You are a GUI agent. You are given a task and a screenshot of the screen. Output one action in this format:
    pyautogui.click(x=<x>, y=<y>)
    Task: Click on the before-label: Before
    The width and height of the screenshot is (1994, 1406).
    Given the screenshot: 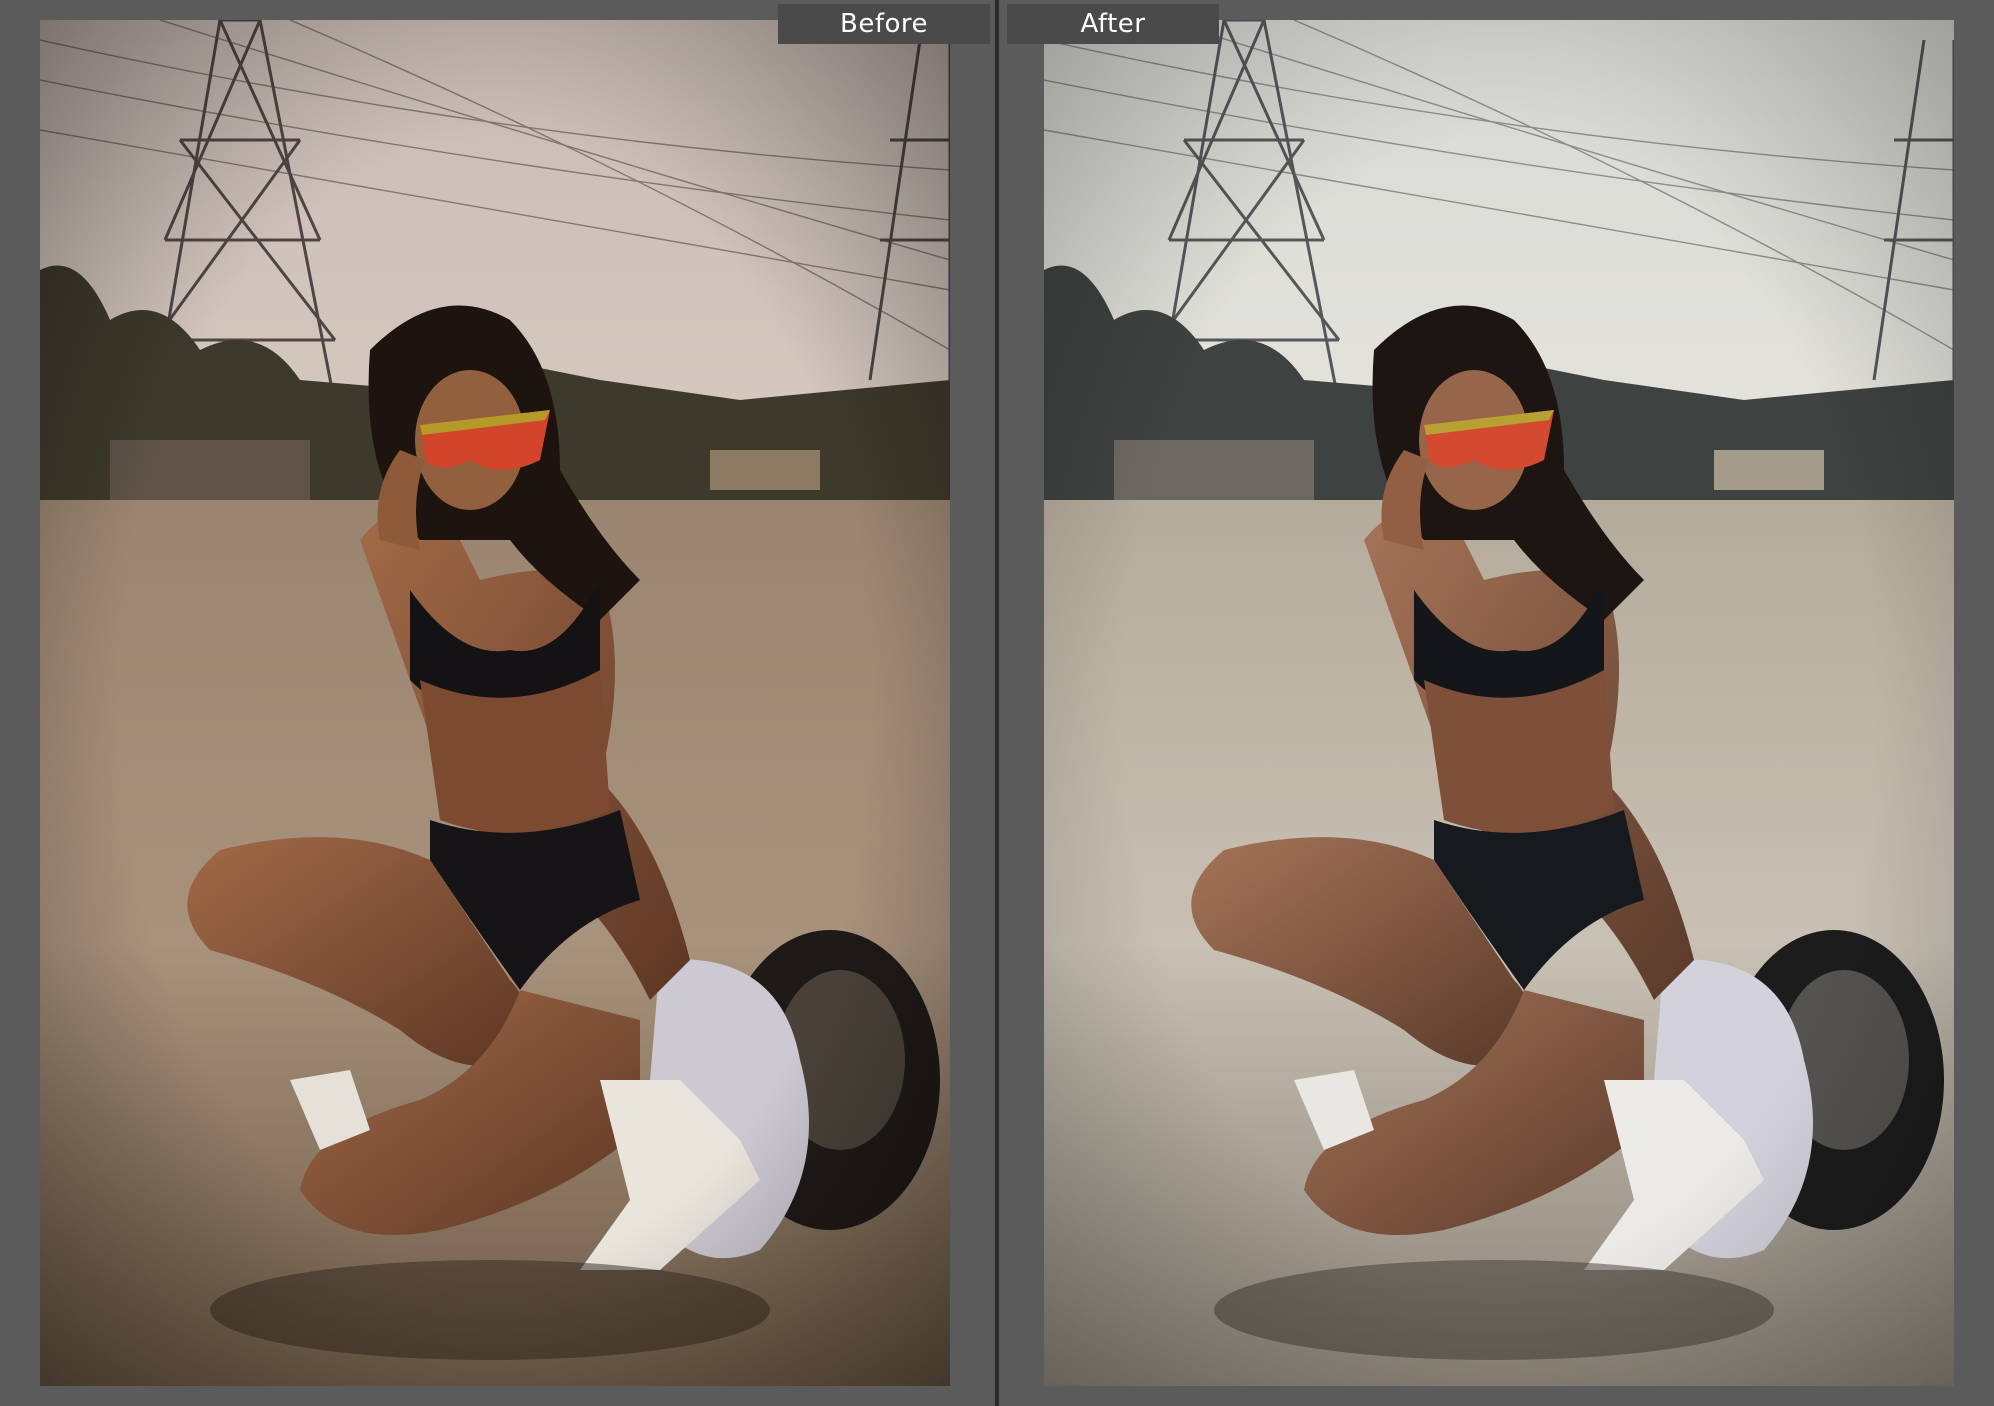 What is the action you would take?
    pyautogui.click(x=884, y=24)
    